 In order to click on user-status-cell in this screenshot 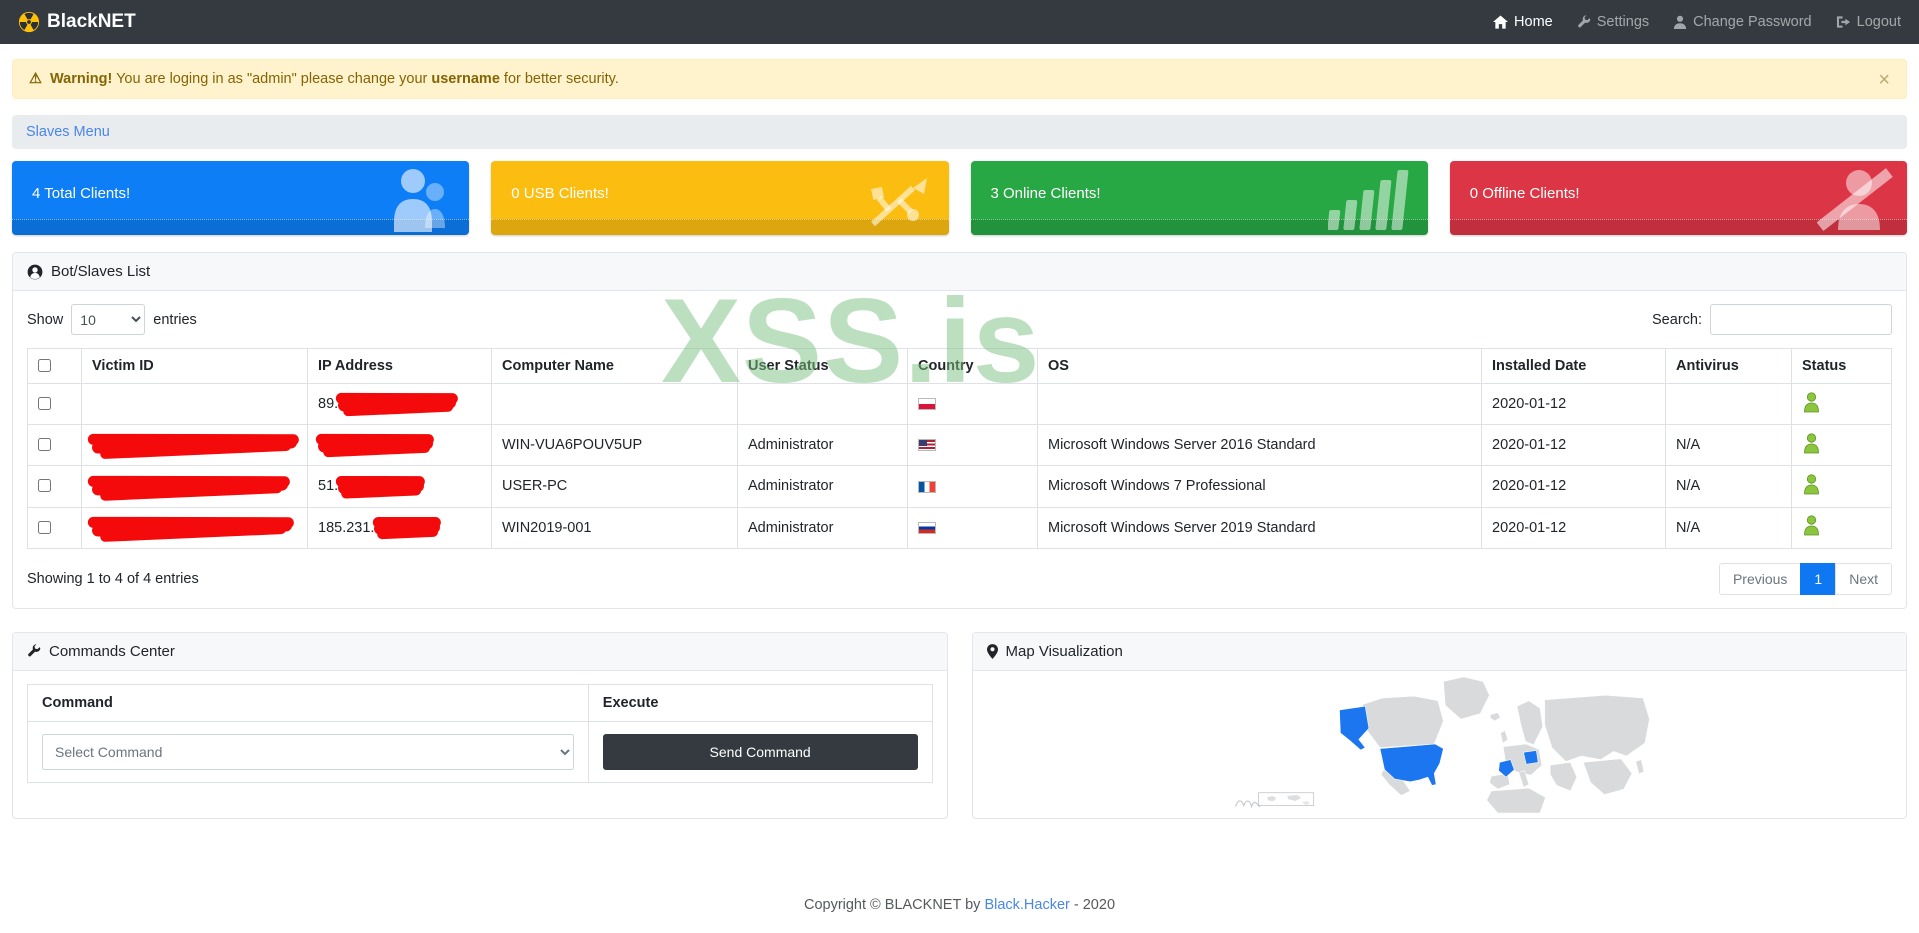, I will do `click(822, 404)`.